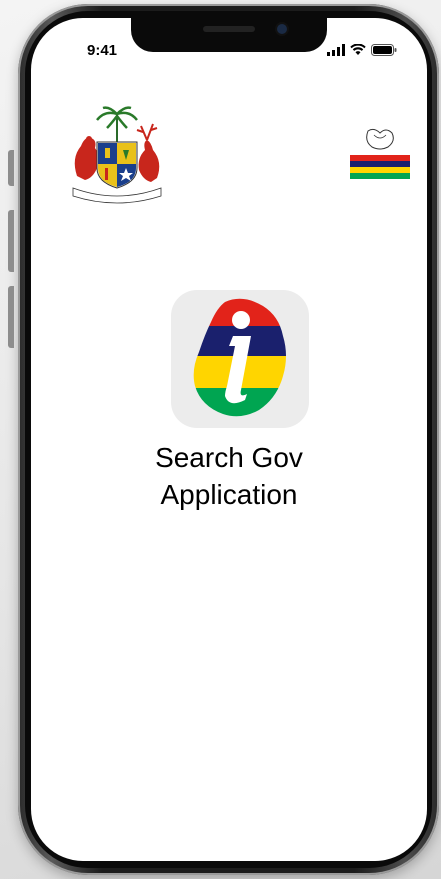  Describe the element at coordinates (11, 168) in the screenshot. I see `mute-switch` at that location.